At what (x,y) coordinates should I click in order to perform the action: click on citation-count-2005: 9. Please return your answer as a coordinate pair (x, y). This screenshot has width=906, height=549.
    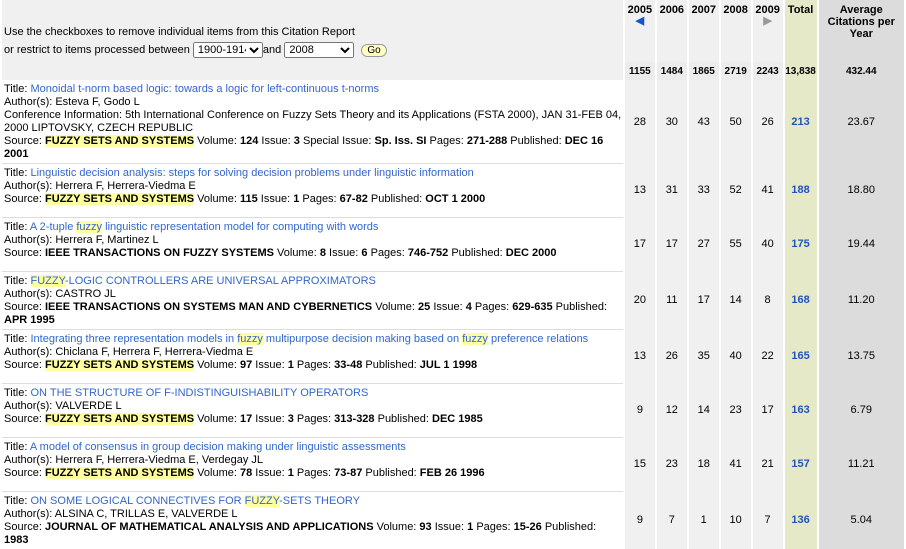
    Looking at the image, I should click on (639, 520).